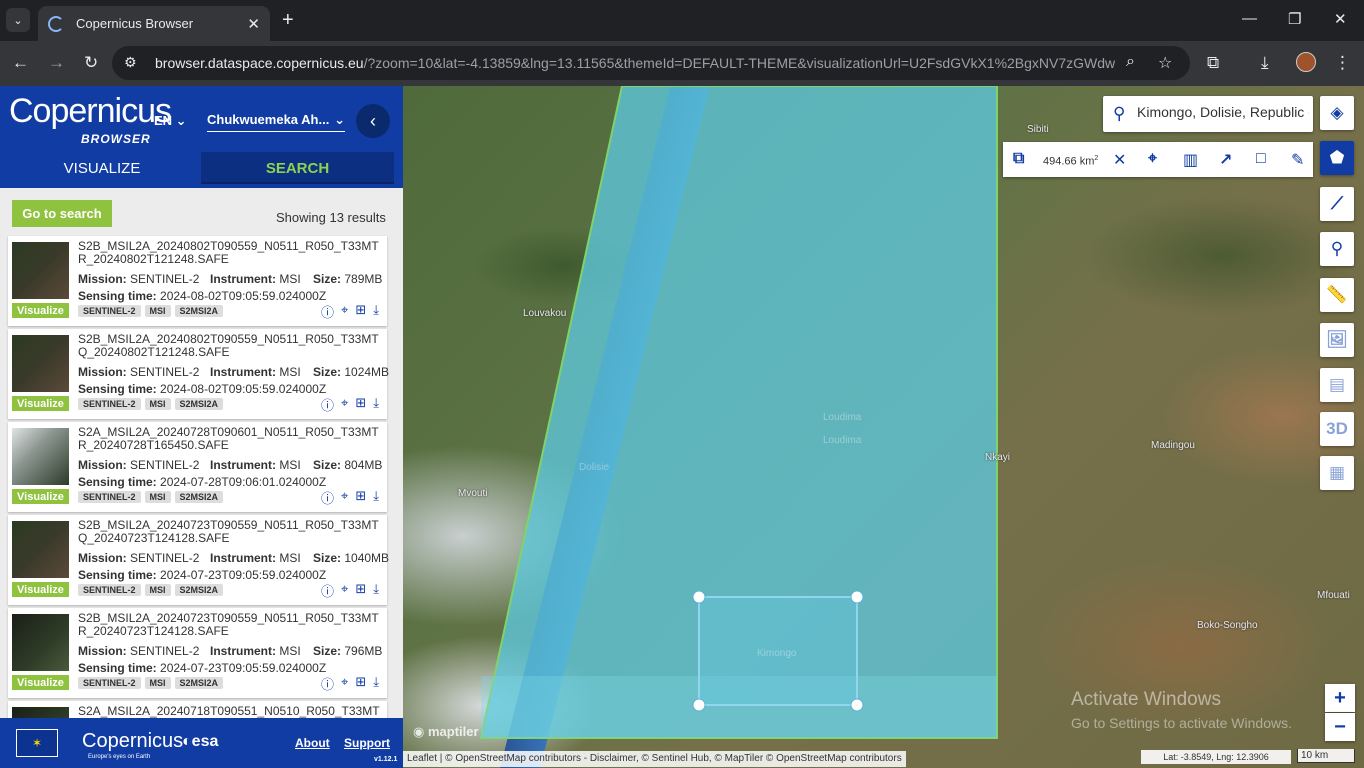 The height and width of the screenshot is (768, 1364). Describe the element at coordinates (139, 558) in the screenshot. I see `result-meta: Mission: SENTINEL-2` at that location.